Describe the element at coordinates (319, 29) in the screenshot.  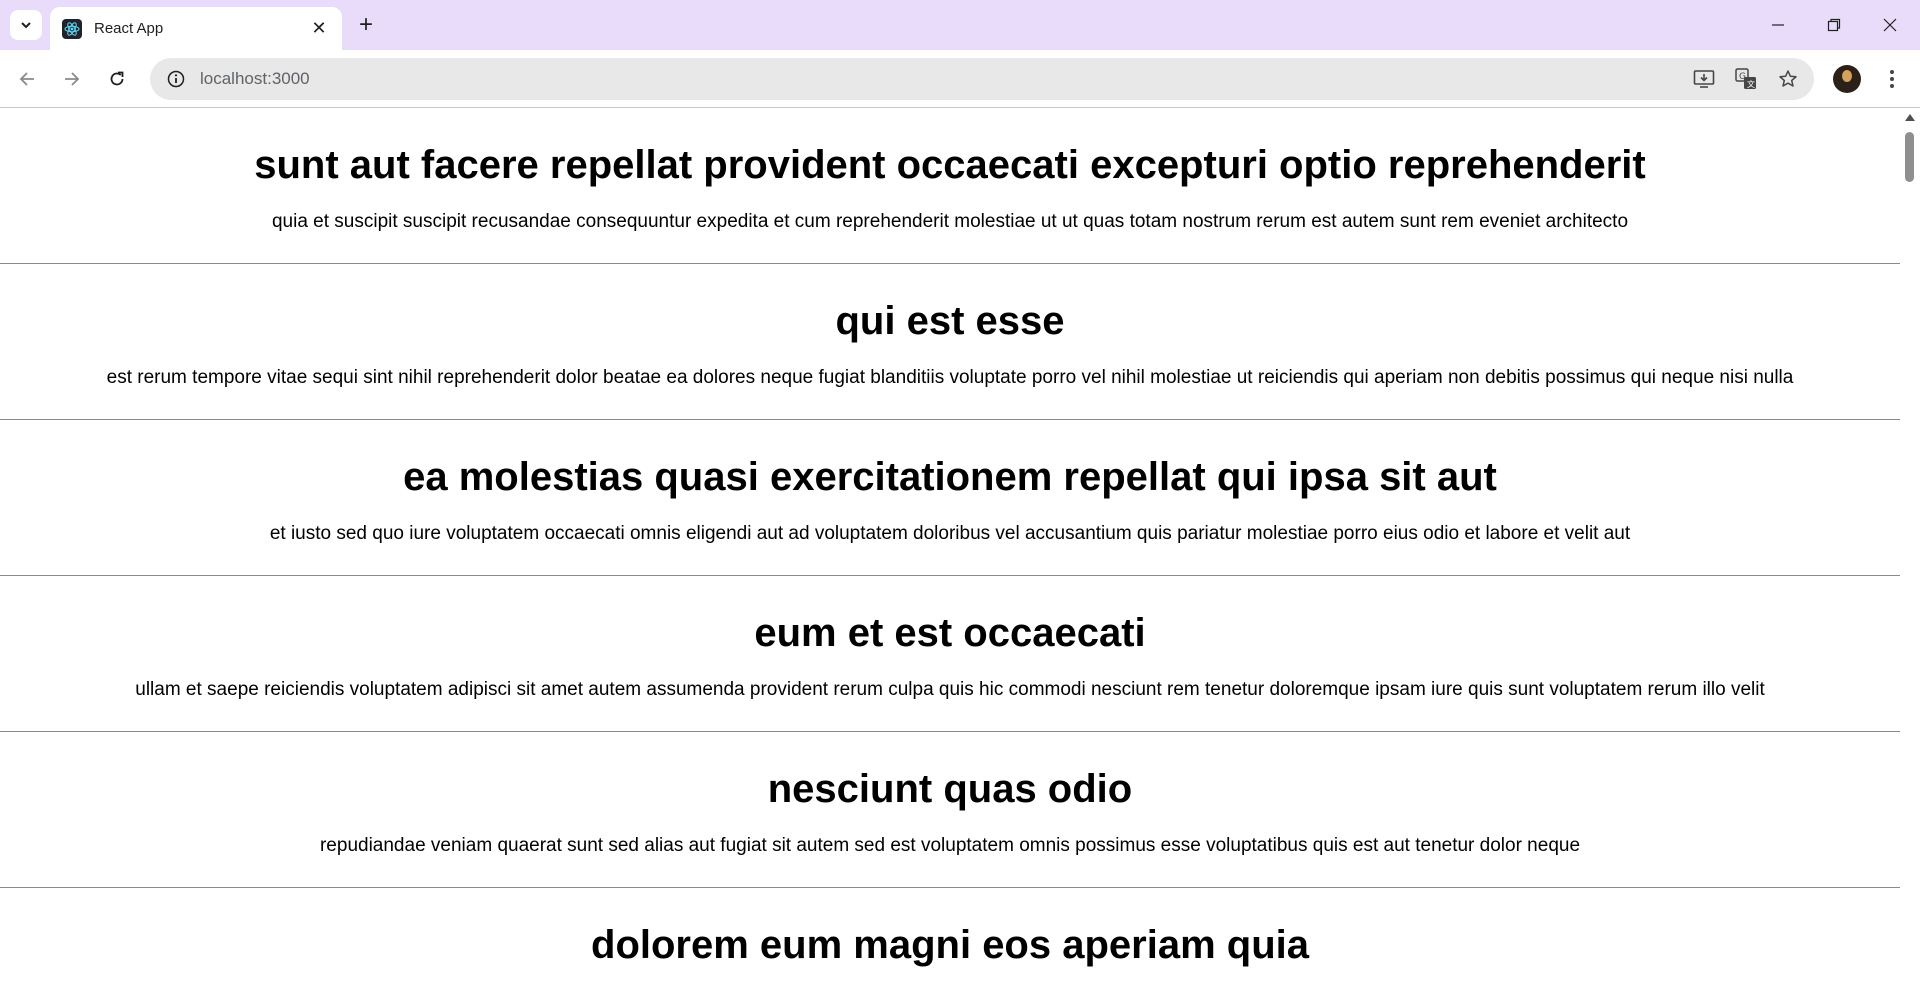
I see `close-icon: ✕` at that location.